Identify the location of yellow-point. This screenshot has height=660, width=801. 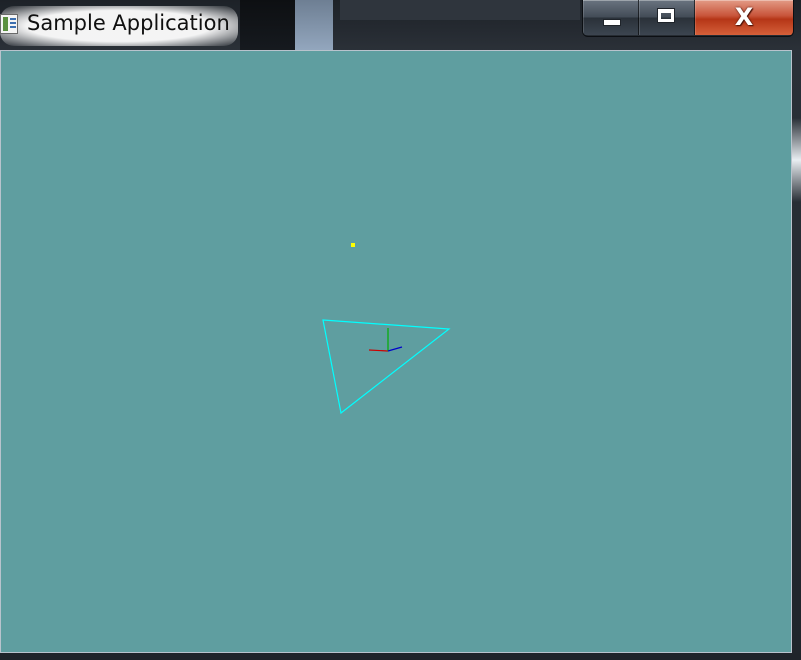
(353, 245).